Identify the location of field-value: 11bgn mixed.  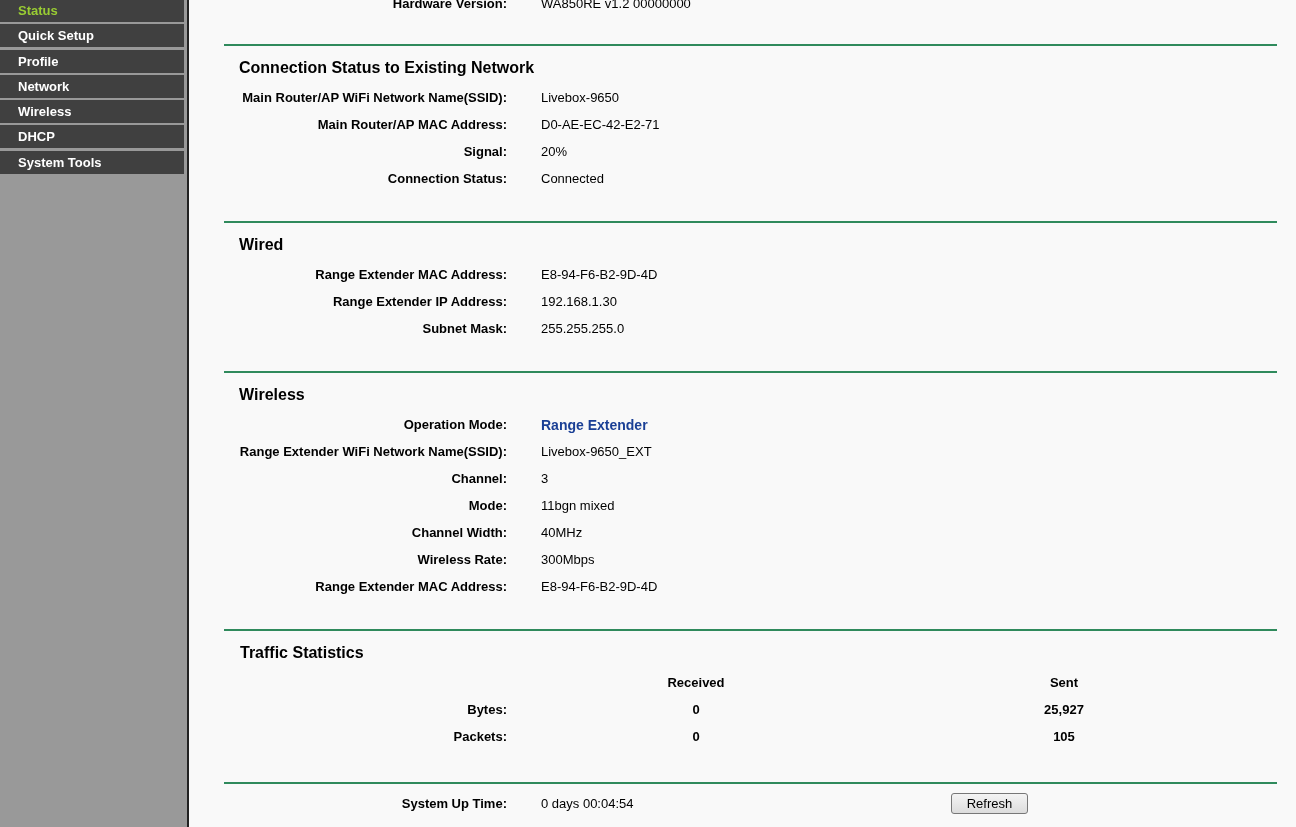
(578, 505).